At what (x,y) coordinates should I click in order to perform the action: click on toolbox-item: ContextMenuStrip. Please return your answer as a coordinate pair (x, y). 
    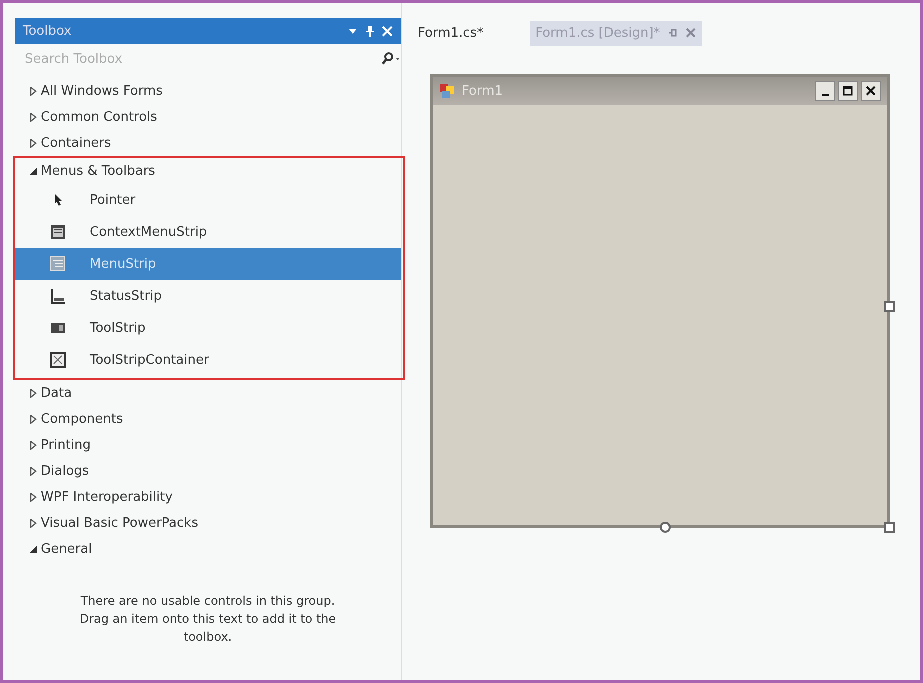
    Looking at the image, I should click on (208, 232).